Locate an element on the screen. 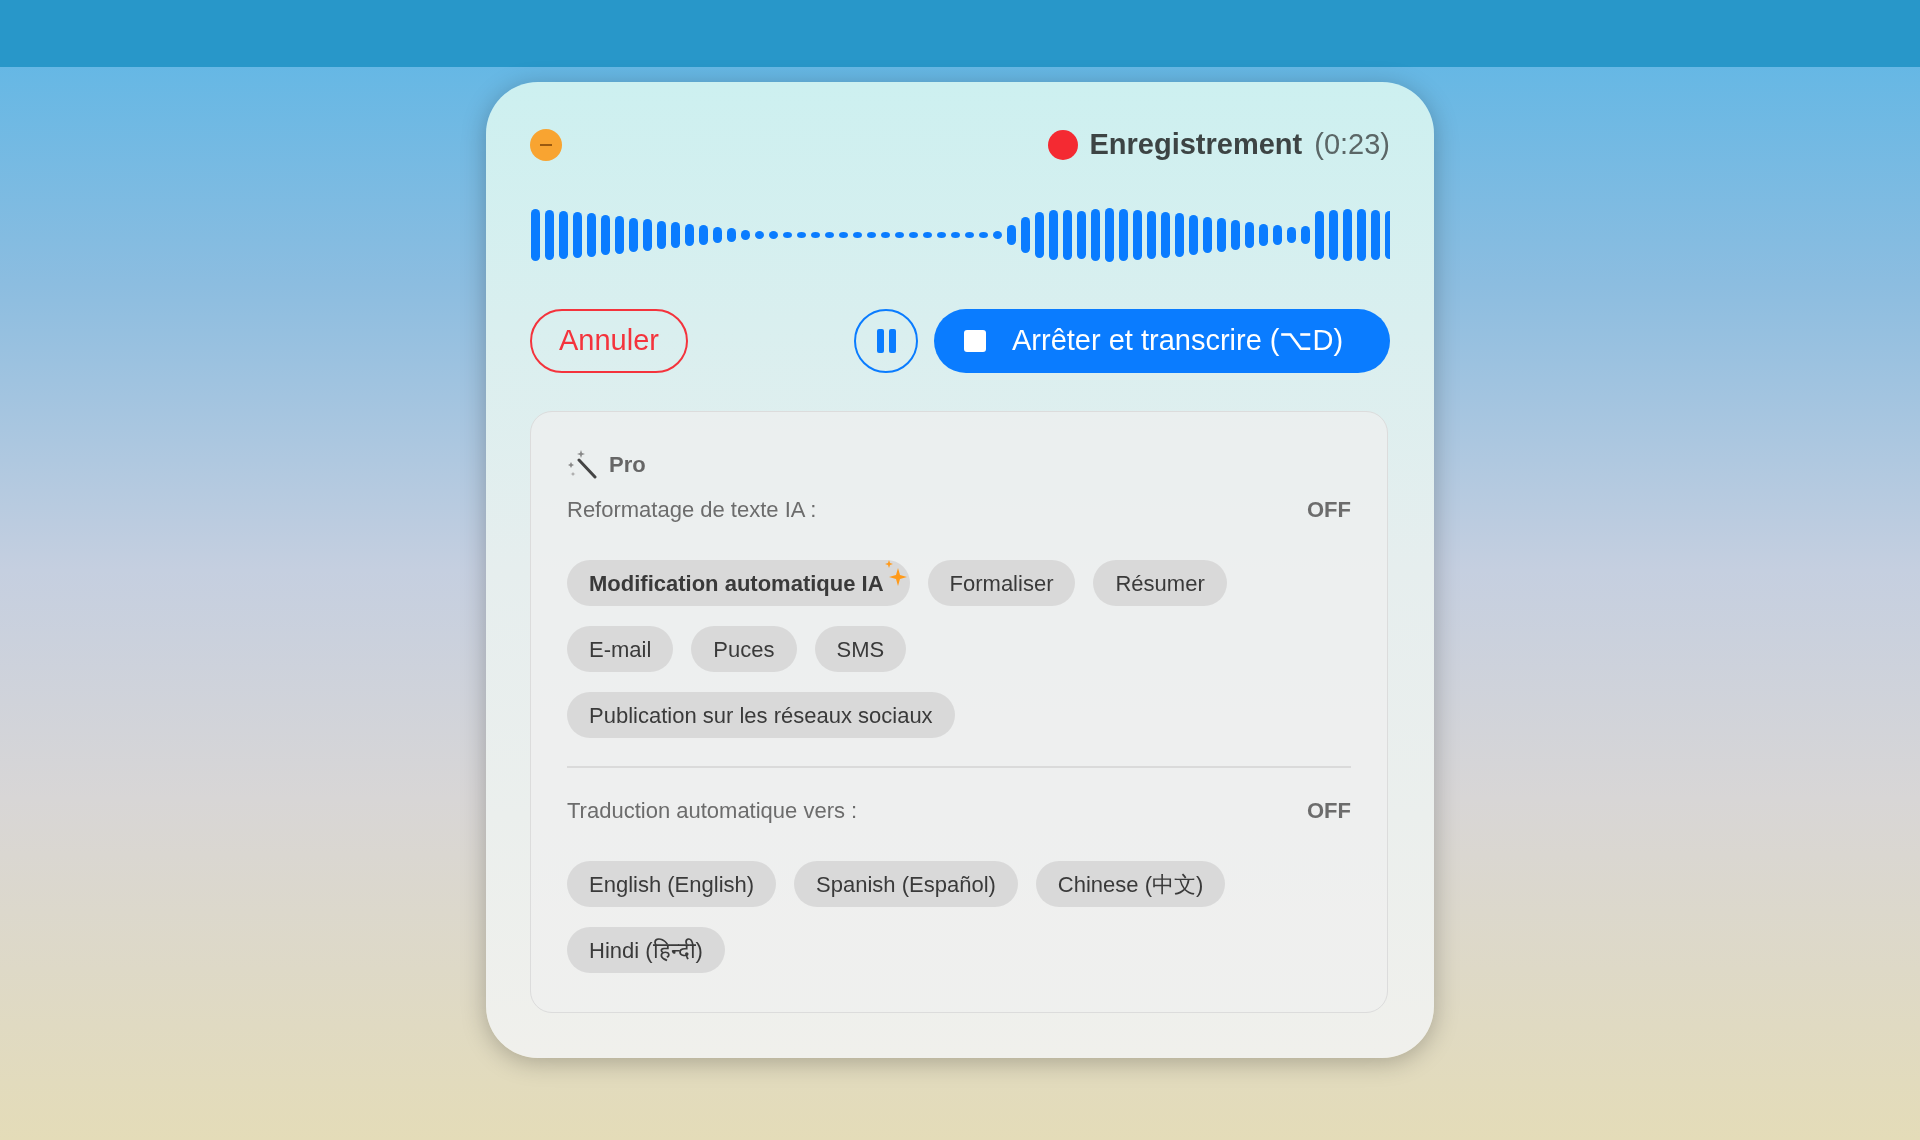 The height and width of the screenshot is (1140, 1920). minimize-button is located at coordinates (546, 145).